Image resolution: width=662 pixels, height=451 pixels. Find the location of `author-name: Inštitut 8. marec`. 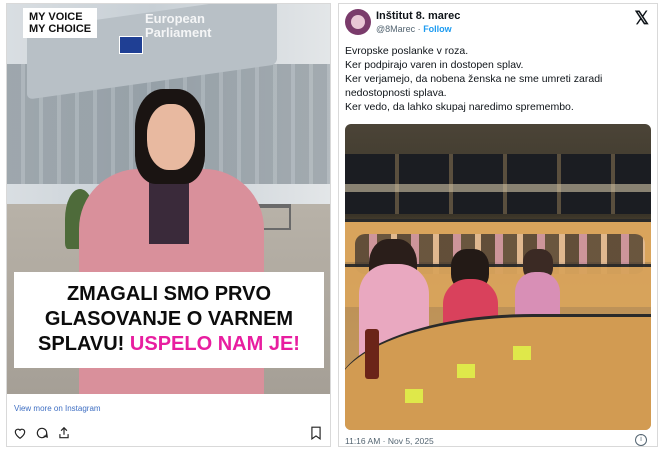

author-name: Inštitut 8. marec is located at coordinates (418, 16).